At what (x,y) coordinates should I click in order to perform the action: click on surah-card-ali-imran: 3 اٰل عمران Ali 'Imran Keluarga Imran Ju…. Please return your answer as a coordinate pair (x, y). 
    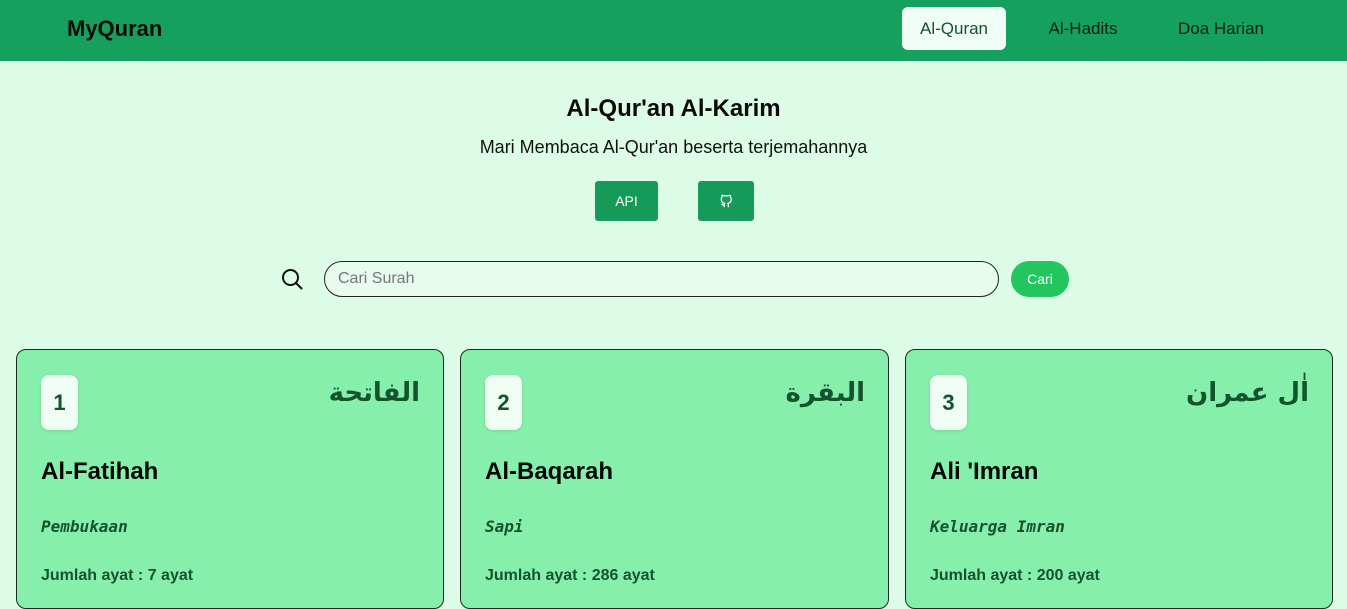
    Looking at the image, I should click on (1119, 479).